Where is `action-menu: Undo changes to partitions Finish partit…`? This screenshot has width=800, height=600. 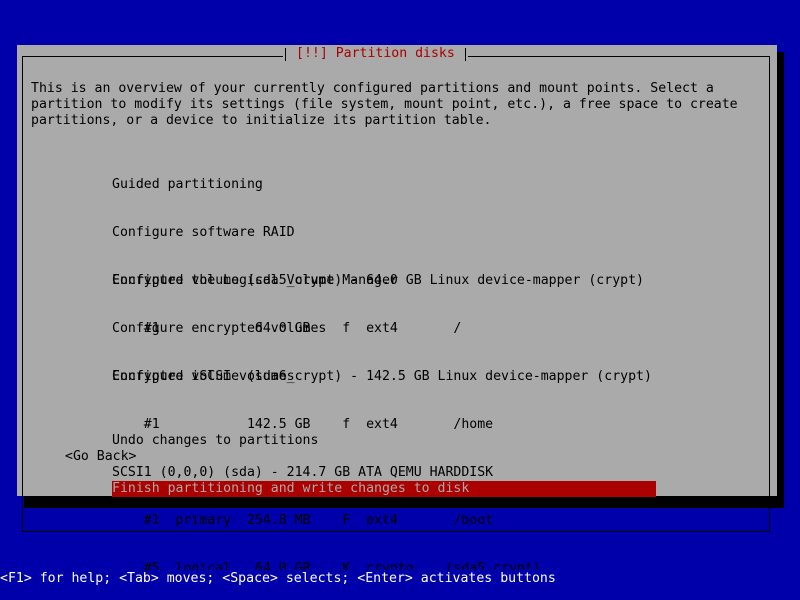 action-menu: Undo changes to partitions Finish partit… is located at coordinates (384, 465).